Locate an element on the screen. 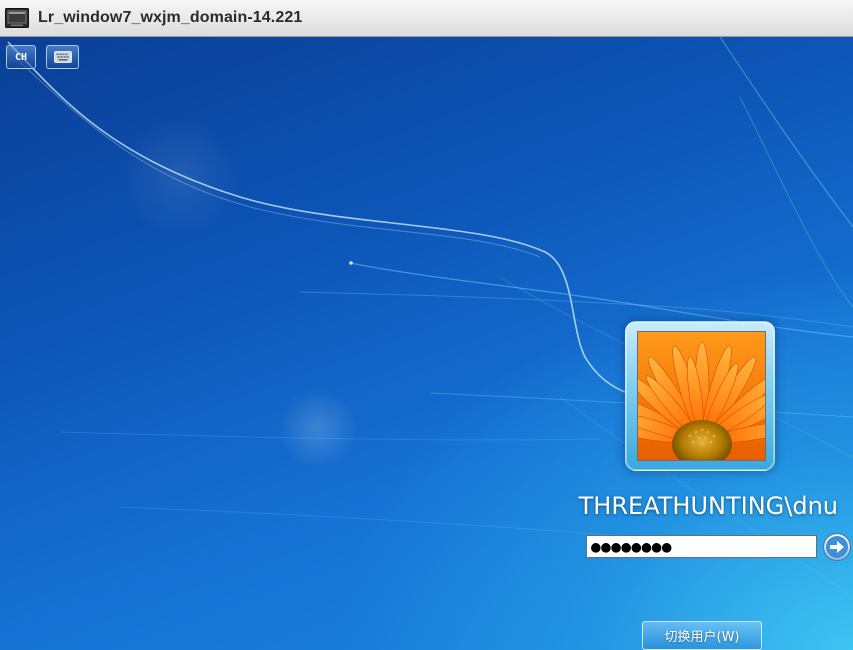 This screenshot has height=650, width=853. on-screen-keyboard-icon is located at coordinates (62, 57).